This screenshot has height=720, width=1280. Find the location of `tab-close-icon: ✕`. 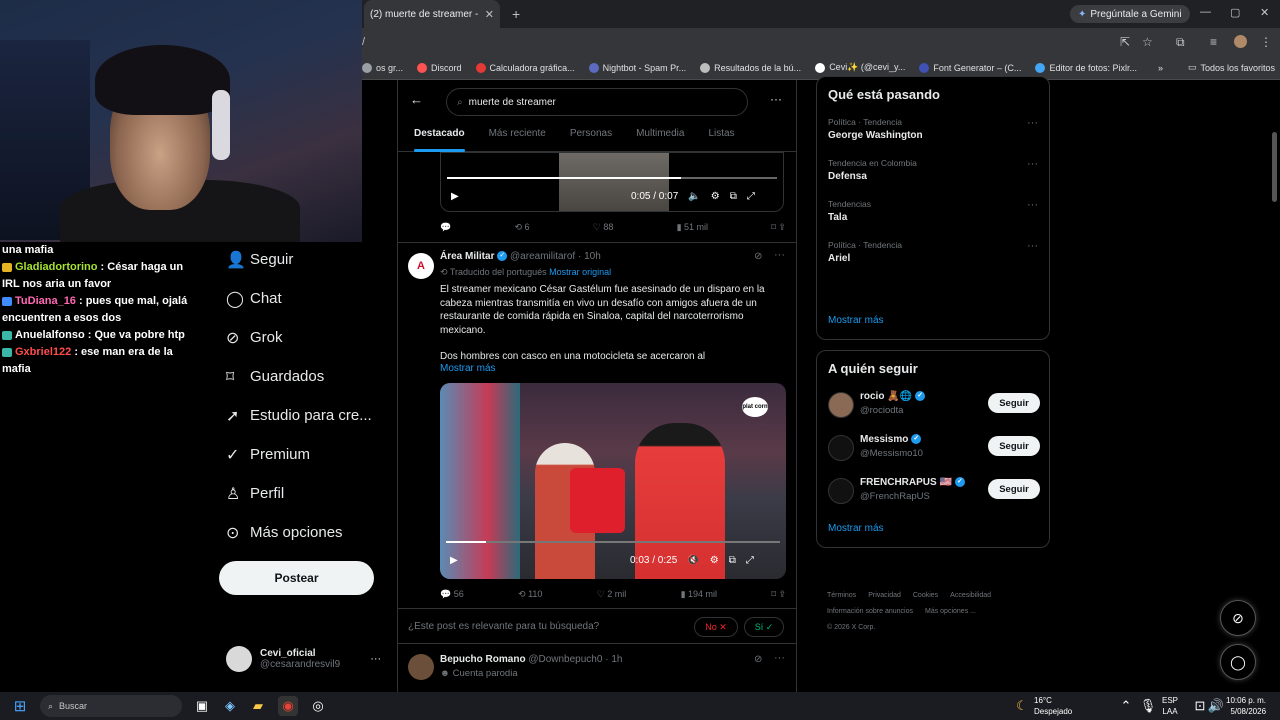

tab-close-icon: ✕ is located at coordinates (489, 14).